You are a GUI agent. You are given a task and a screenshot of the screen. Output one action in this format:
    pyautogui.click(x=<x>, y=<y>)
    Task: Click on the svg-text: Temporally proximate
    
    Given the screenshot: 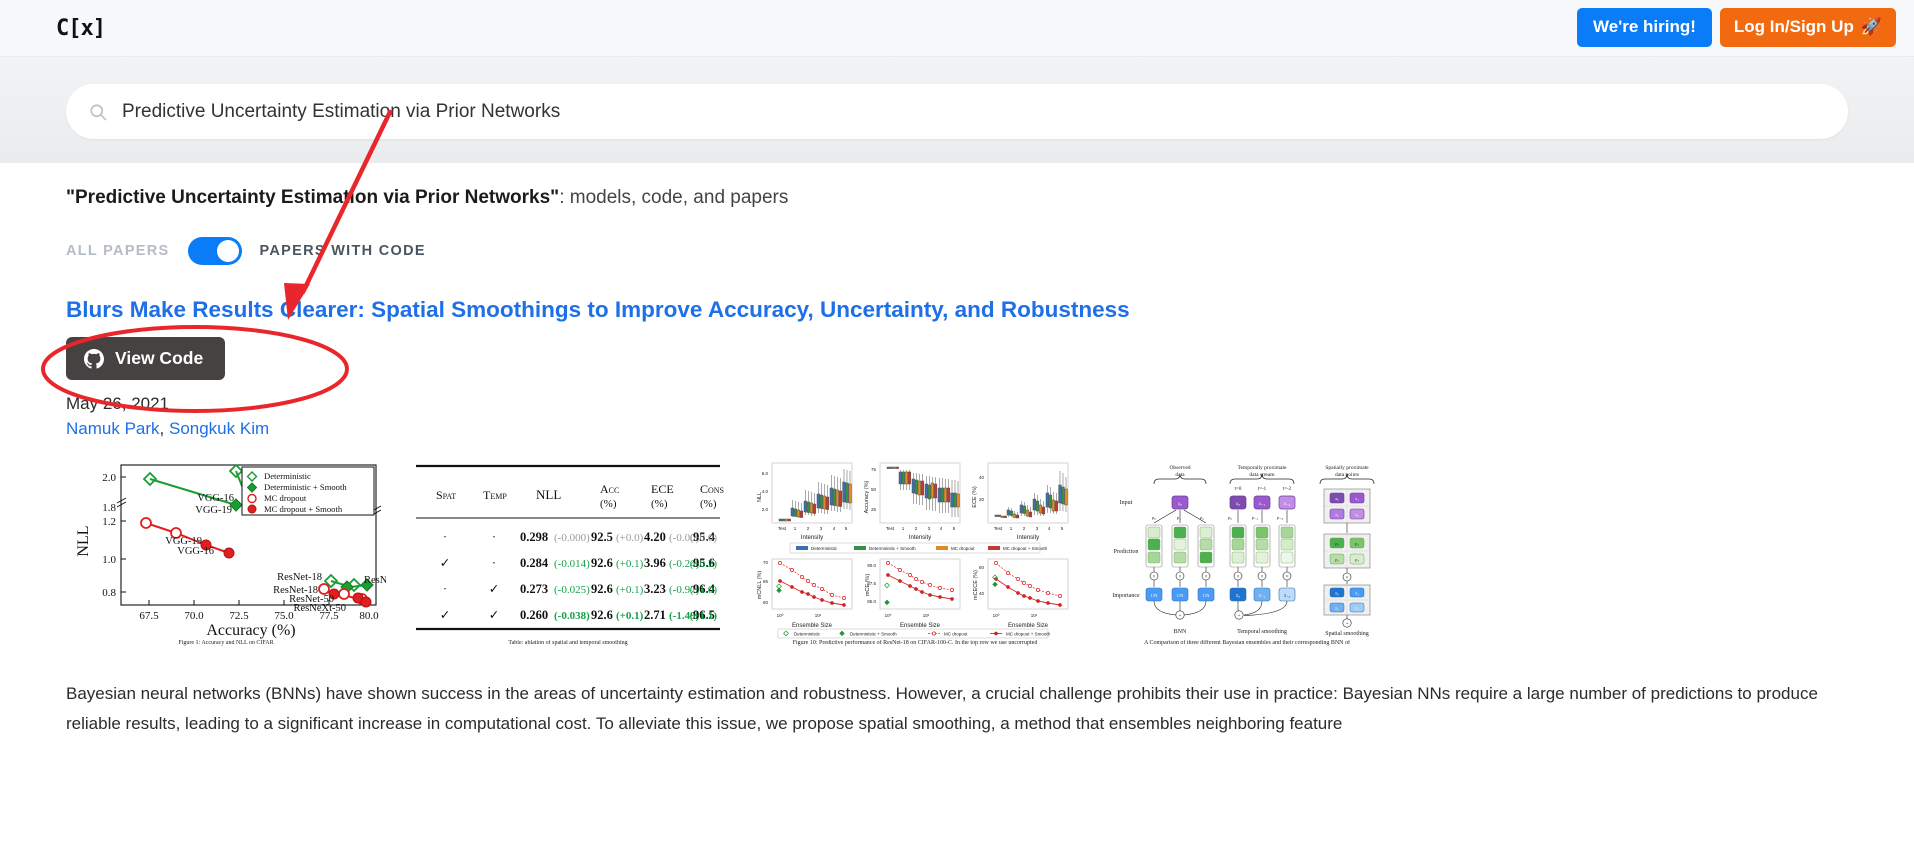 What is the action you would take?
    pyautogui.click(x=1263, y=468)
    